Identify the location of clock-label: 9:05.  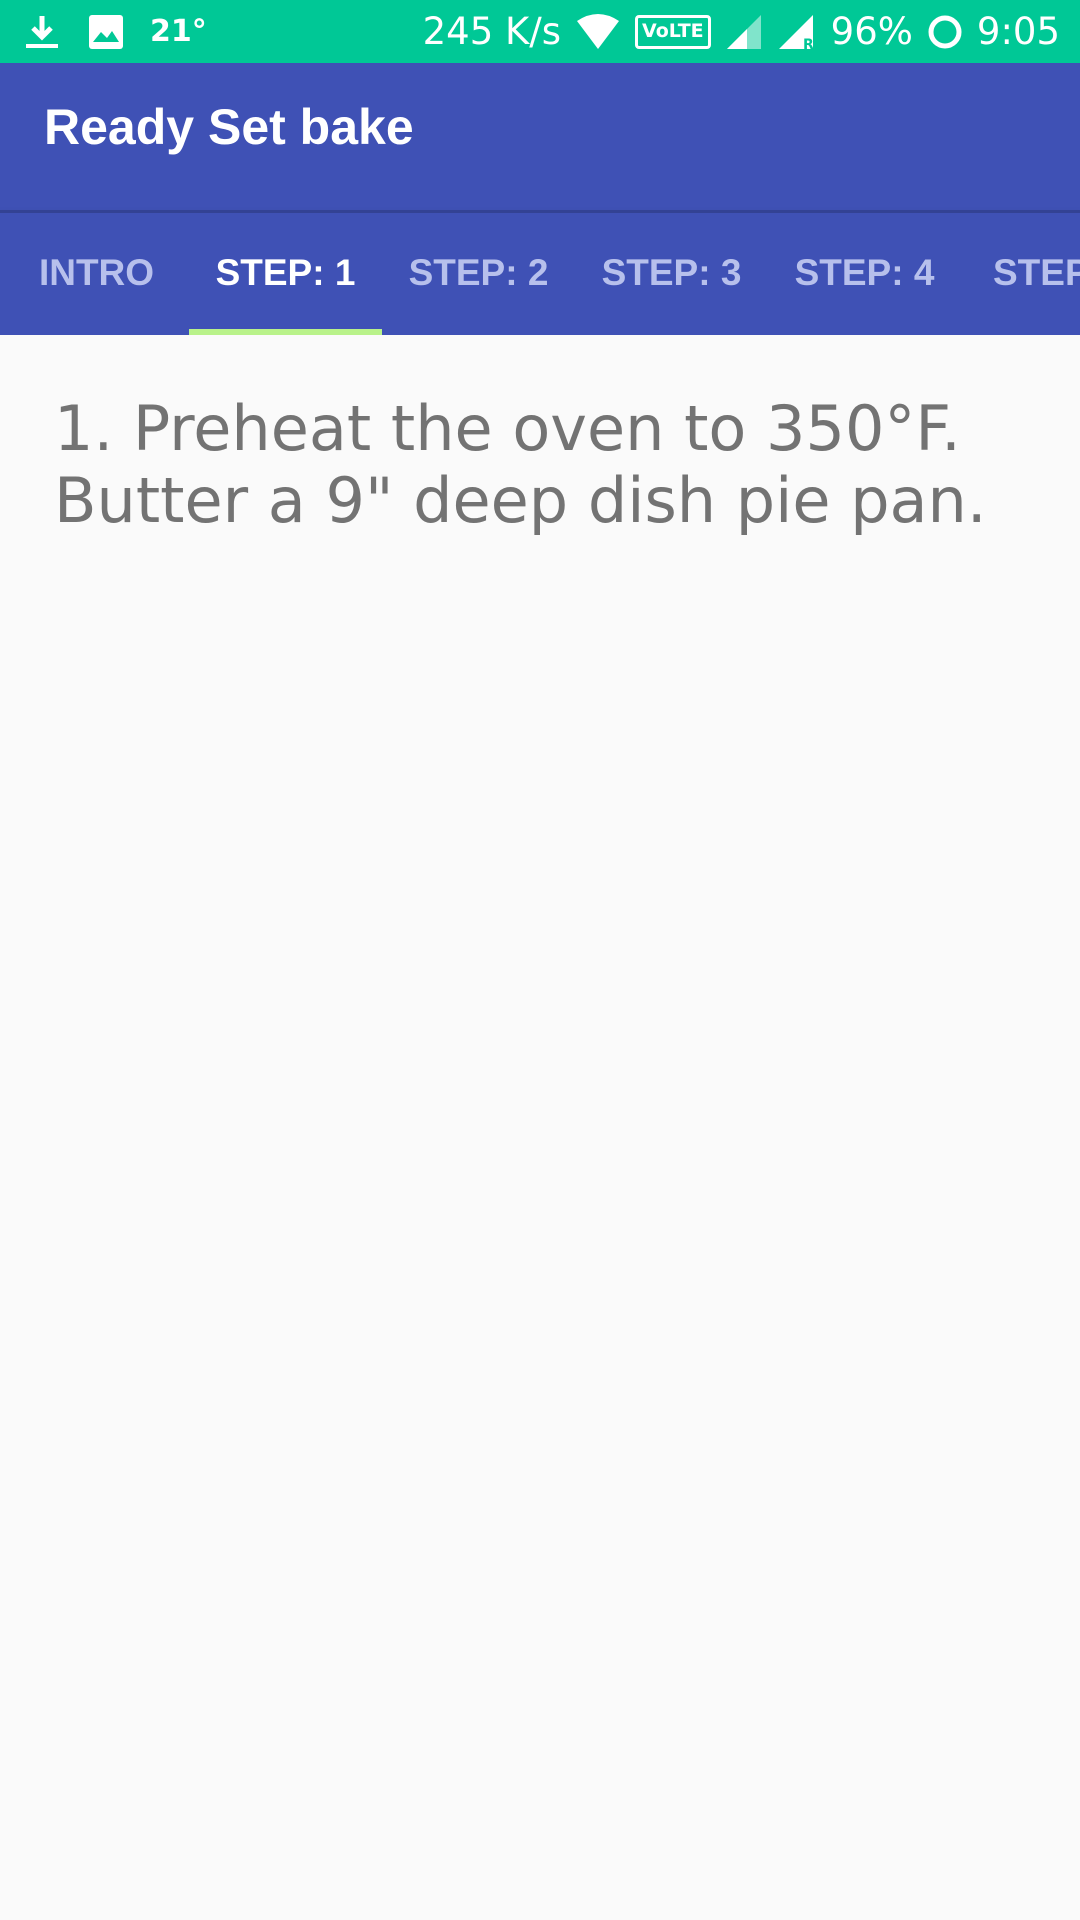
(1018, 31).